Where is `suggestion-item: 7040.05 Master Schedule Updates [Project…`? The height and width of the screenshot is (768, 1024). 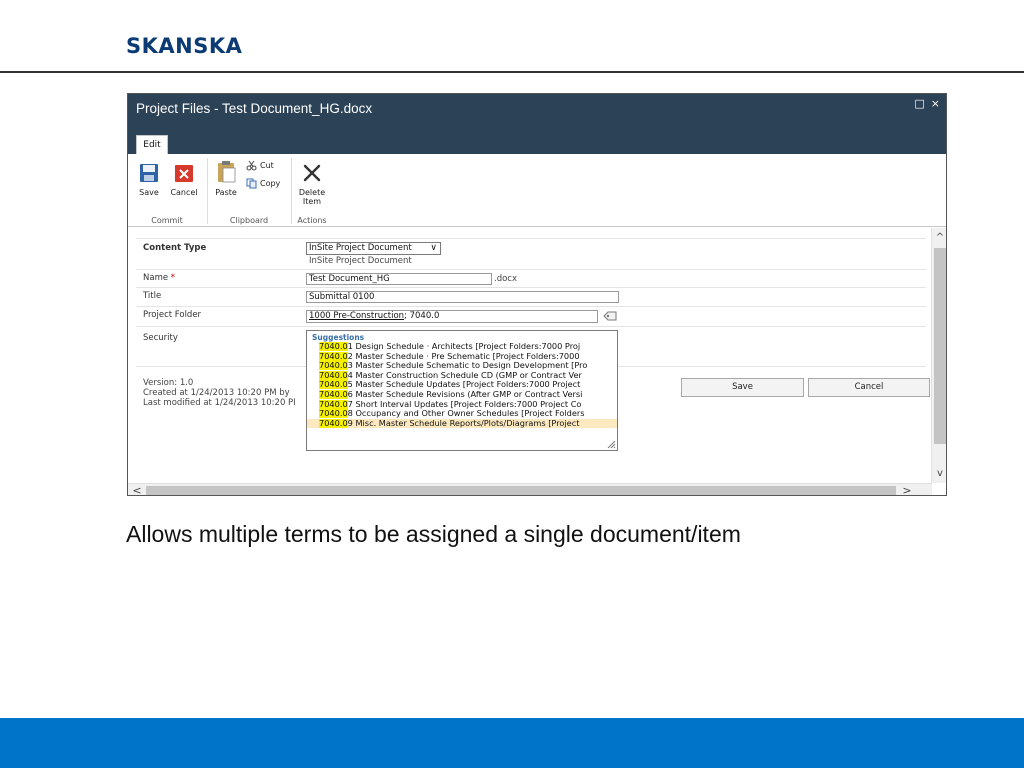 suggestion-item: 7040.05 Master Schedule Updates [Project… is located at coordinates (462, 385).